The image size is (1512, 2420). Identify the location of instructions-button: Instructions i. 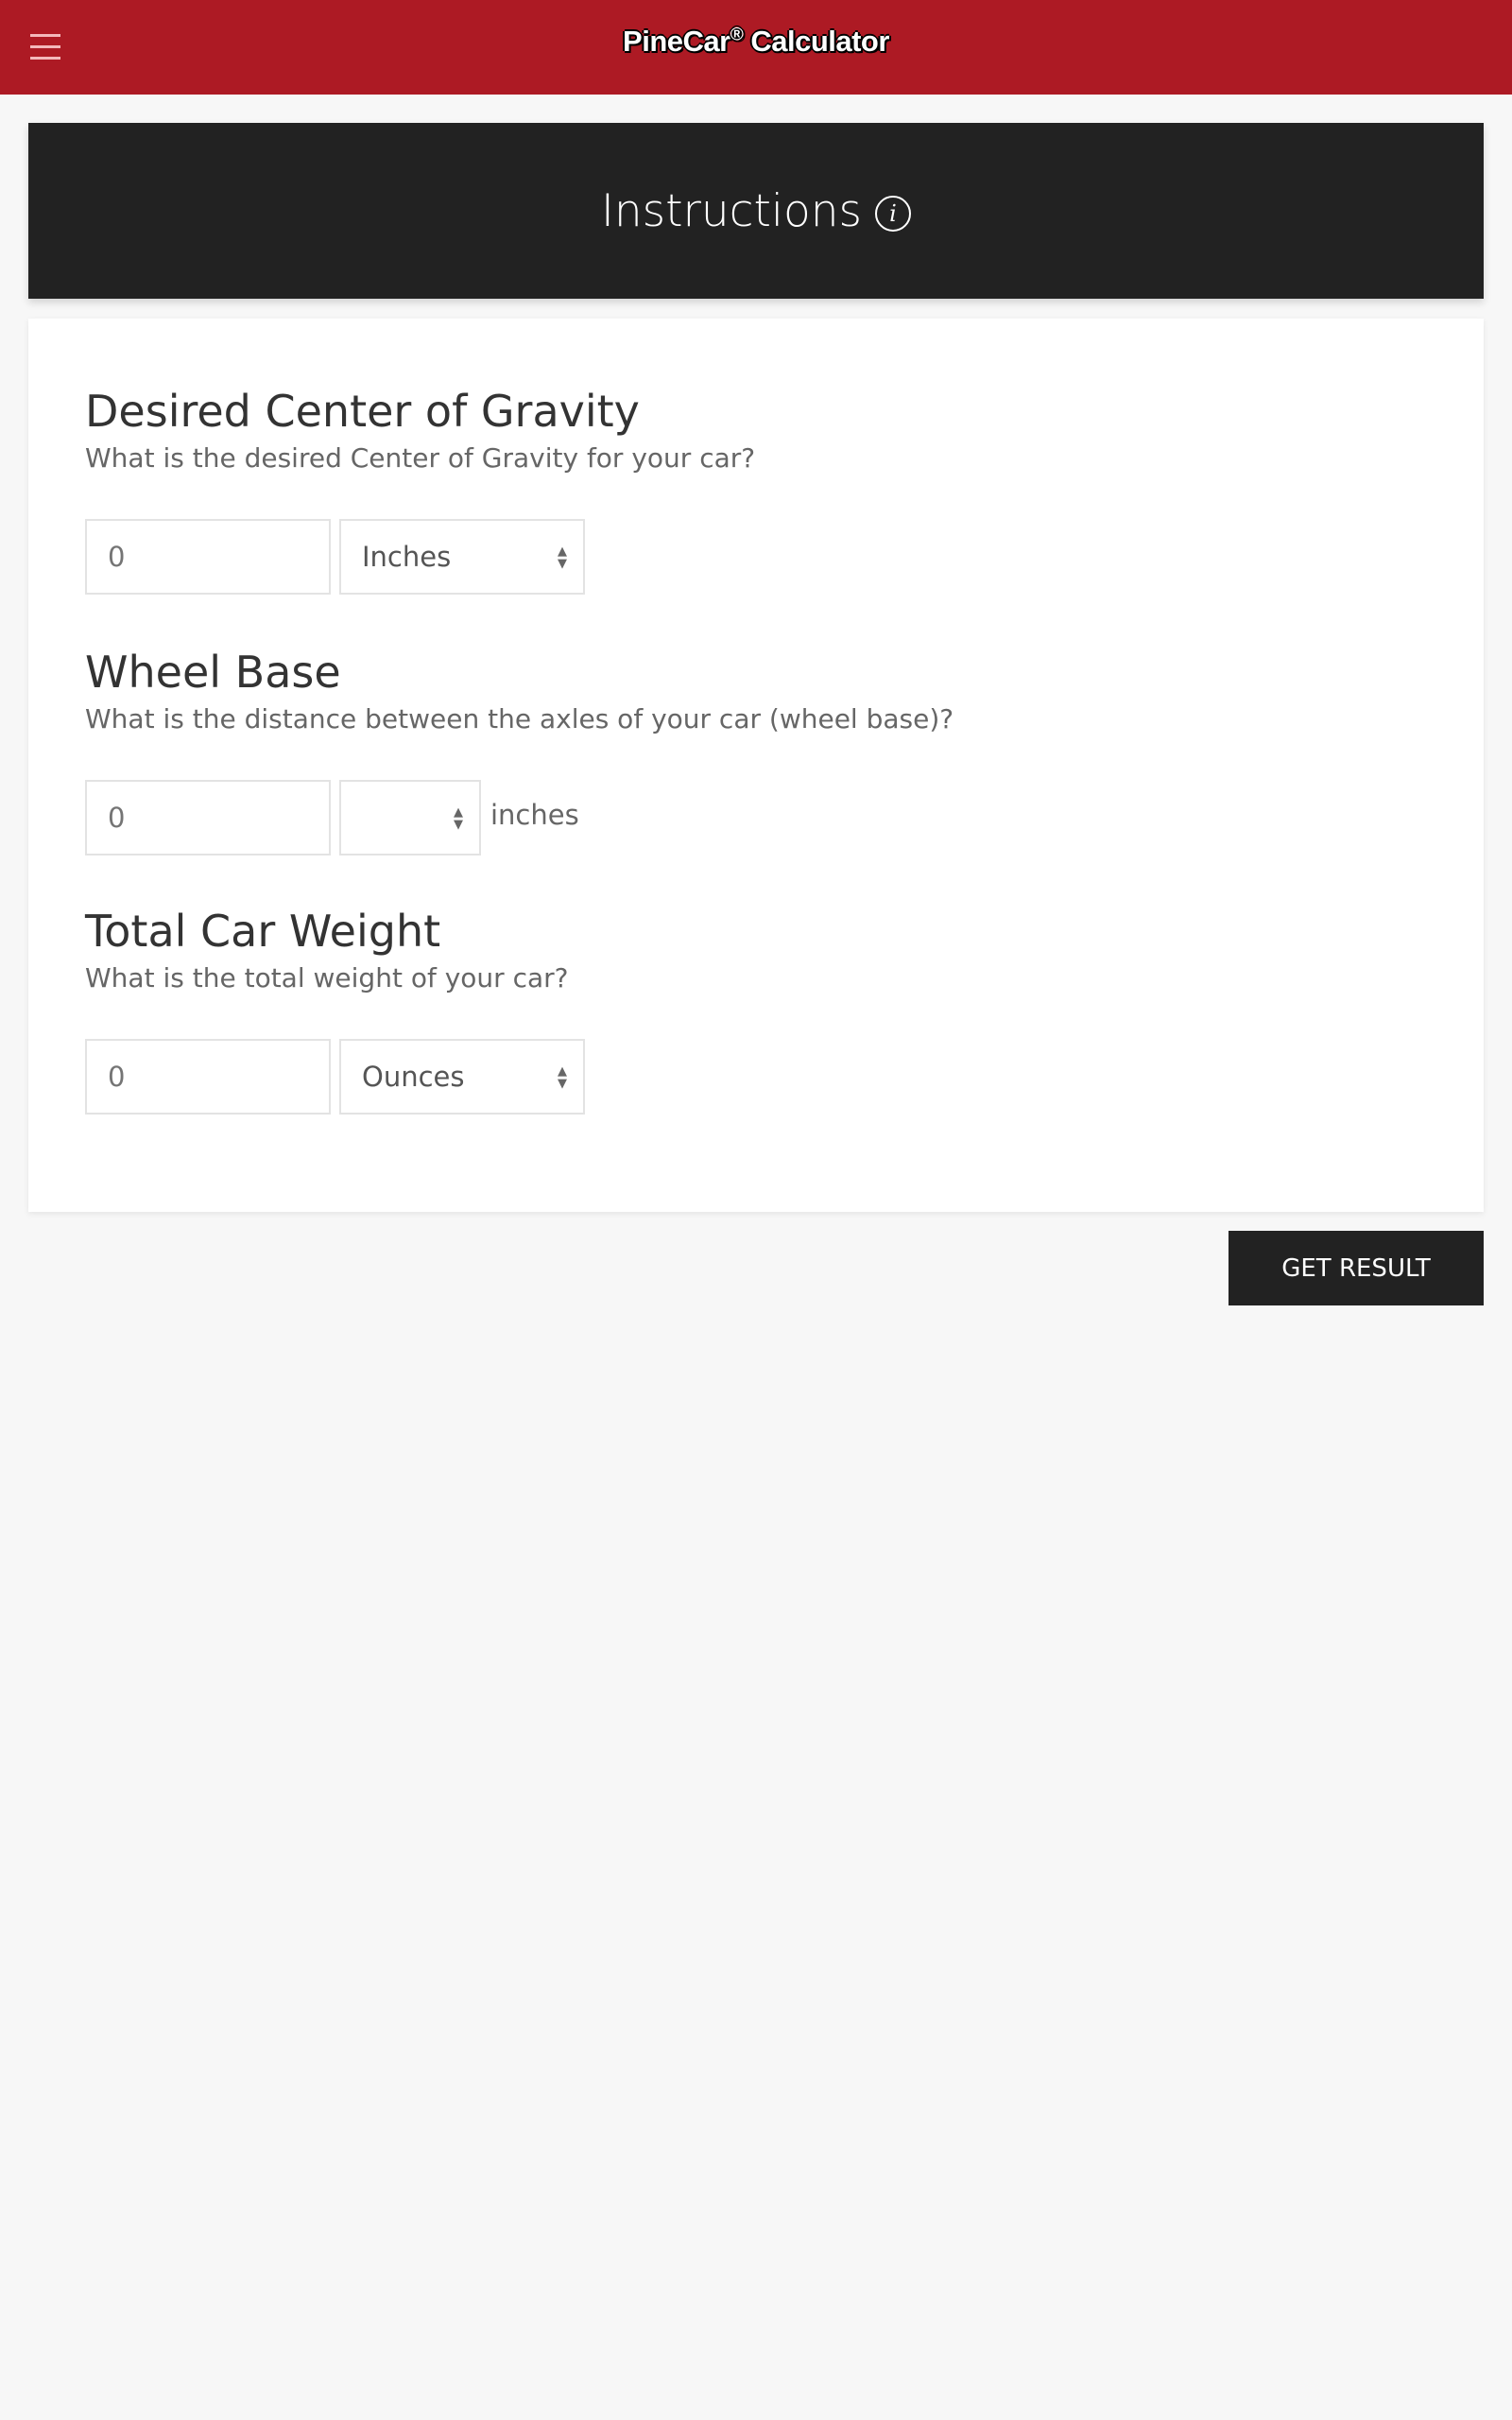
(756, 211).